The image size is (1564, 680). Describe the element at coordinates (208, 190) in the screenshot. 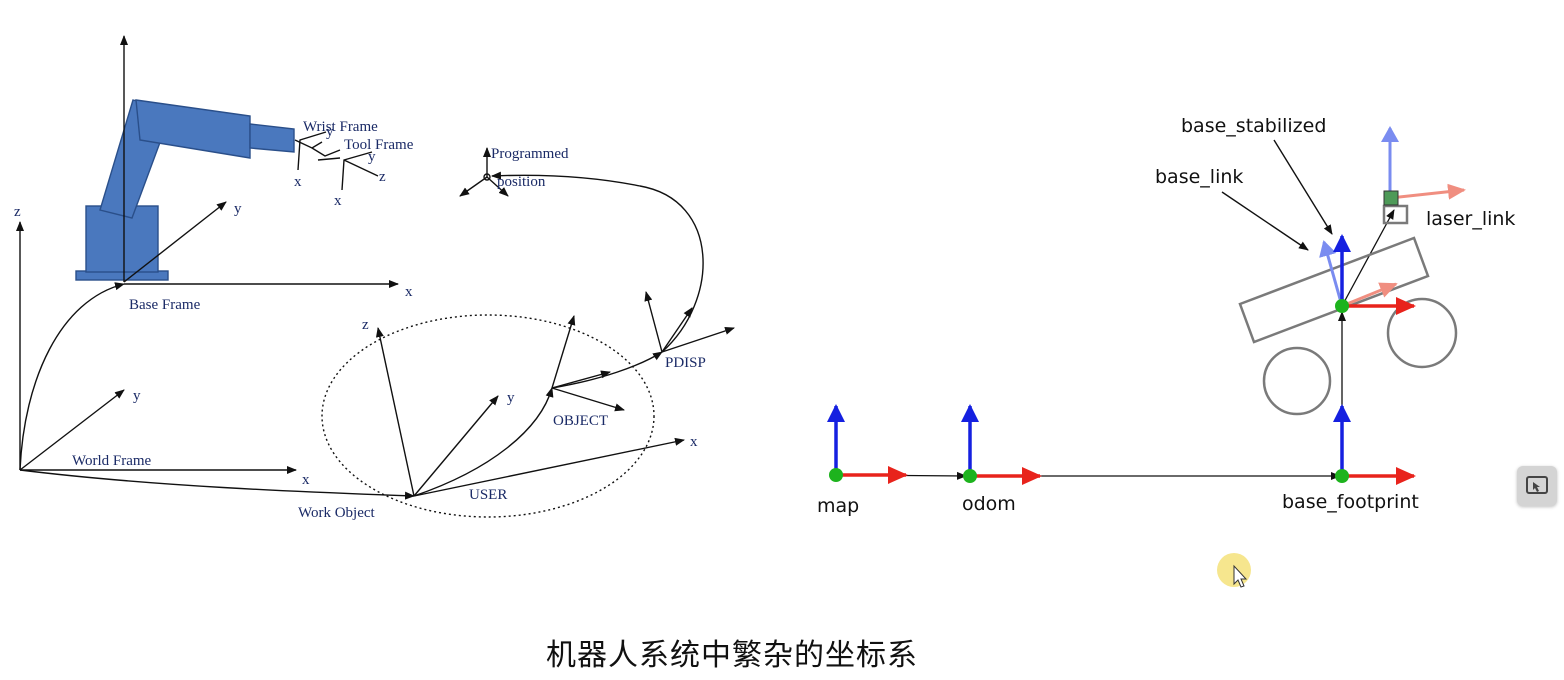

I see `robot-arm-figure` at that location.